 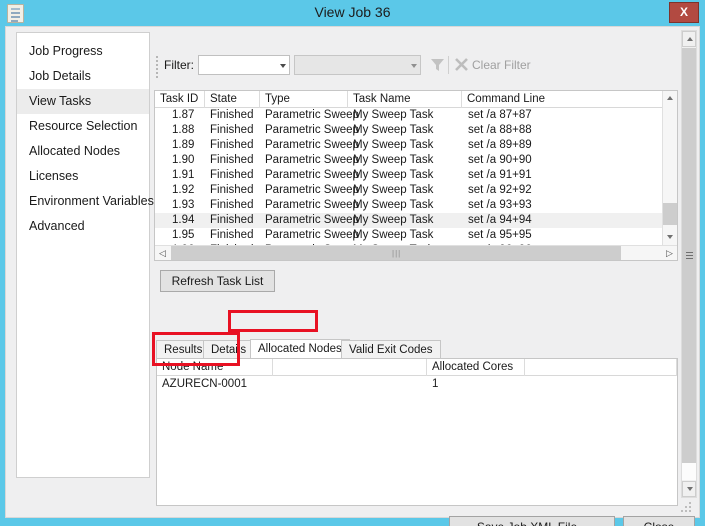 I want to click on cell-command-line: set /a 90+90, so click(x=500, y=160).